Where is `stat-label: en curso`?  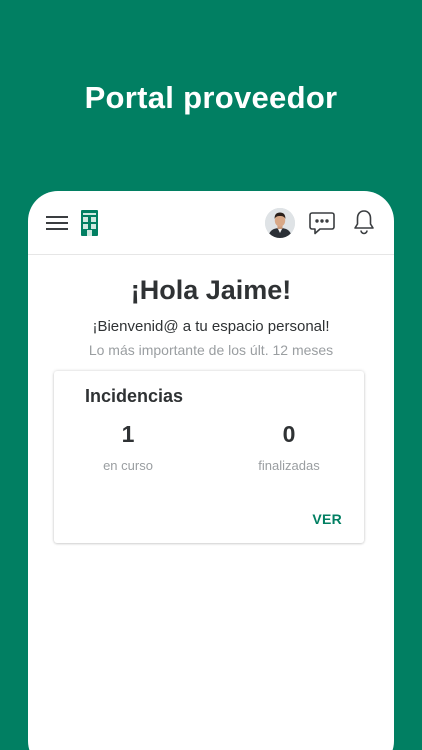
stat-label: en curso is located at coordinates (128, 465).